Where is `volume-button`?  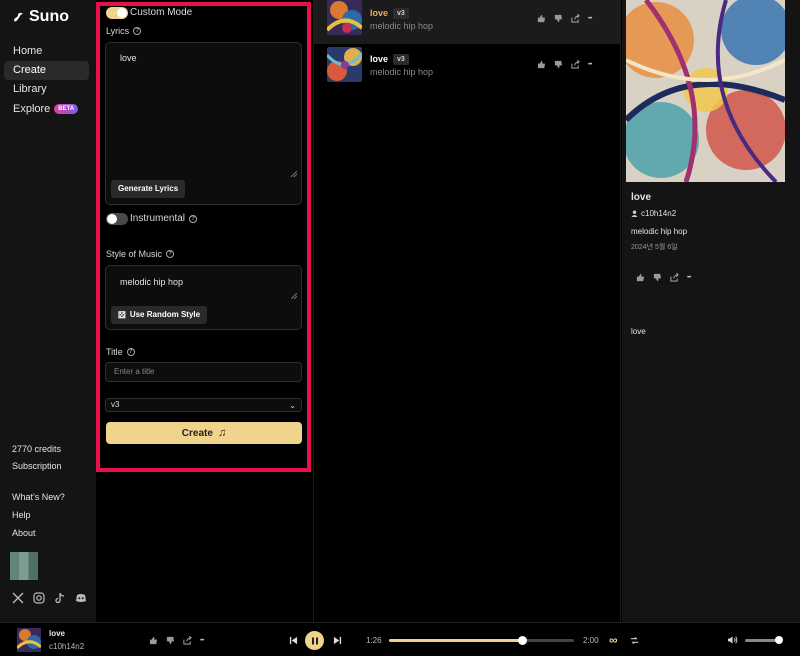 volume-button is located at coordinates (732, 640).